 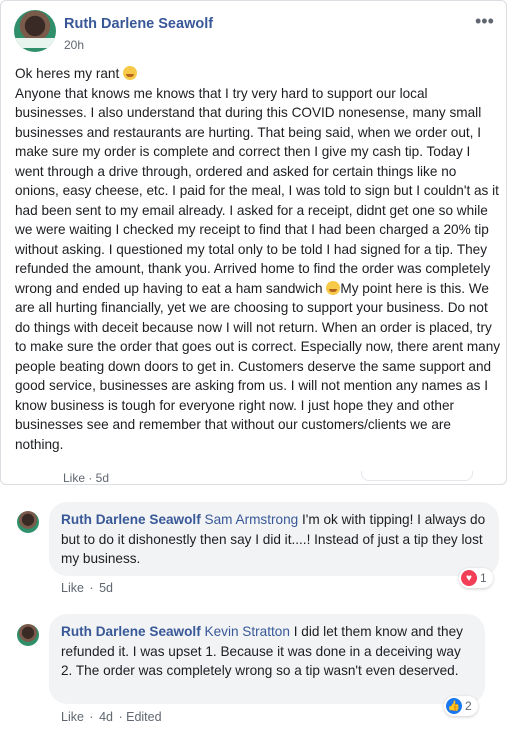 What do you see at coordinates (106, 717) in the screenshot?
I see `comment-age: 4d` at bounding box center [106, 717].